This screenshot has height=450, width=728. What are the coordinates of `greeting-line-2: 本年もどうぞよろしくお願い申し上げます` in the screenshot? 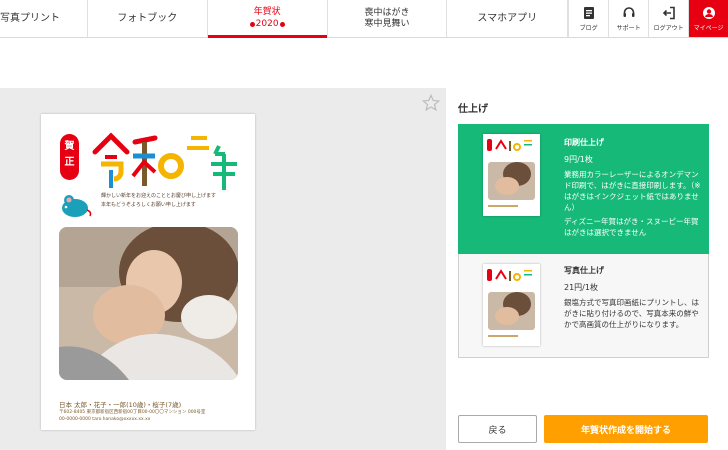 It's located at (148, 205).